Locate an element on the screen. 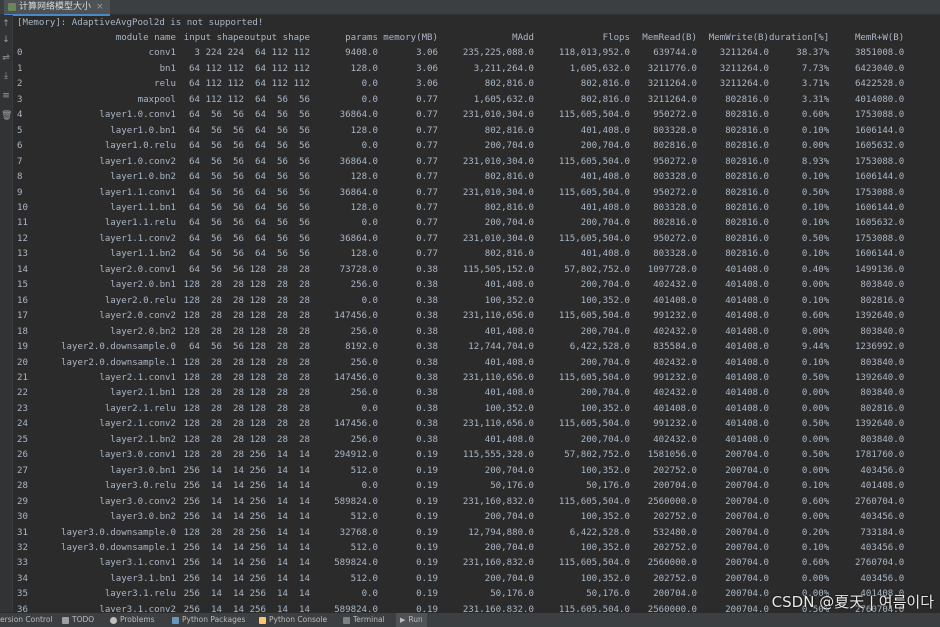 This screenshot has height=627, width=940. table-cell: 112 is located at coordinates (279, 68).